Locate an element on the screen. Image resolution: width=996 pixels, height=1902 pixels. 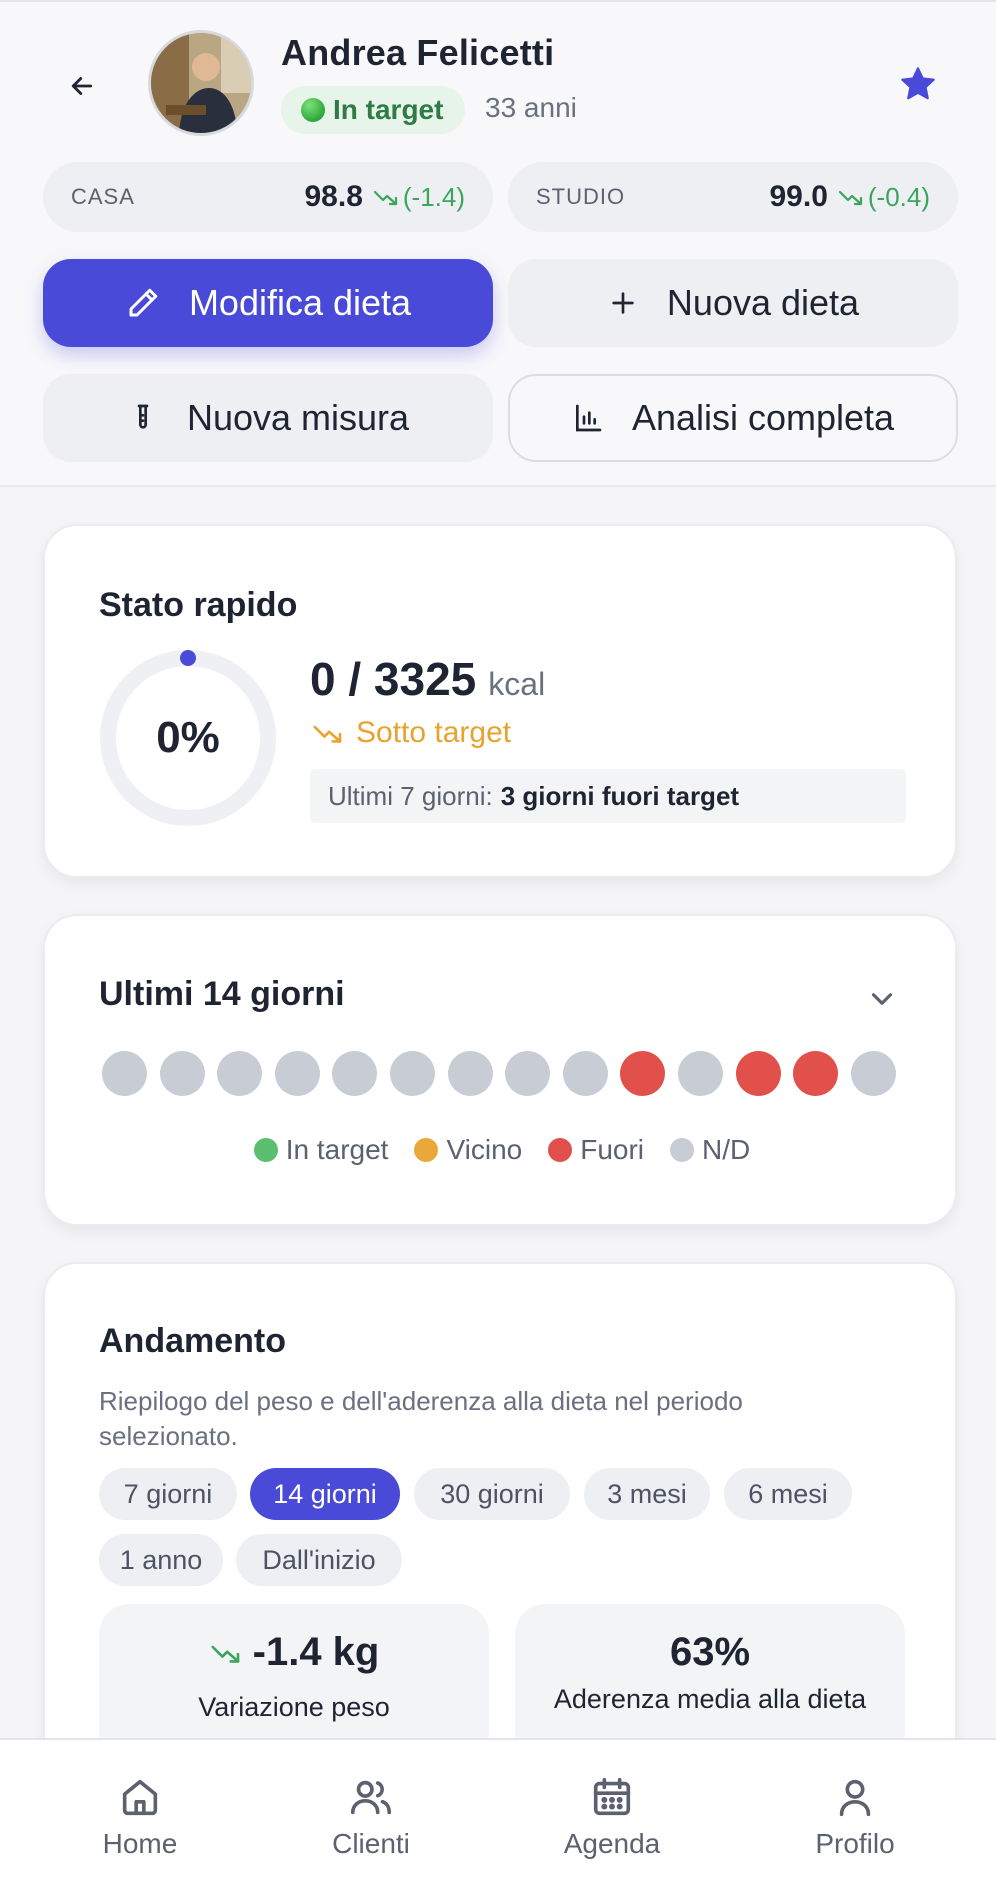
tab-label: Agenda is located at coordinates (612, 1843).